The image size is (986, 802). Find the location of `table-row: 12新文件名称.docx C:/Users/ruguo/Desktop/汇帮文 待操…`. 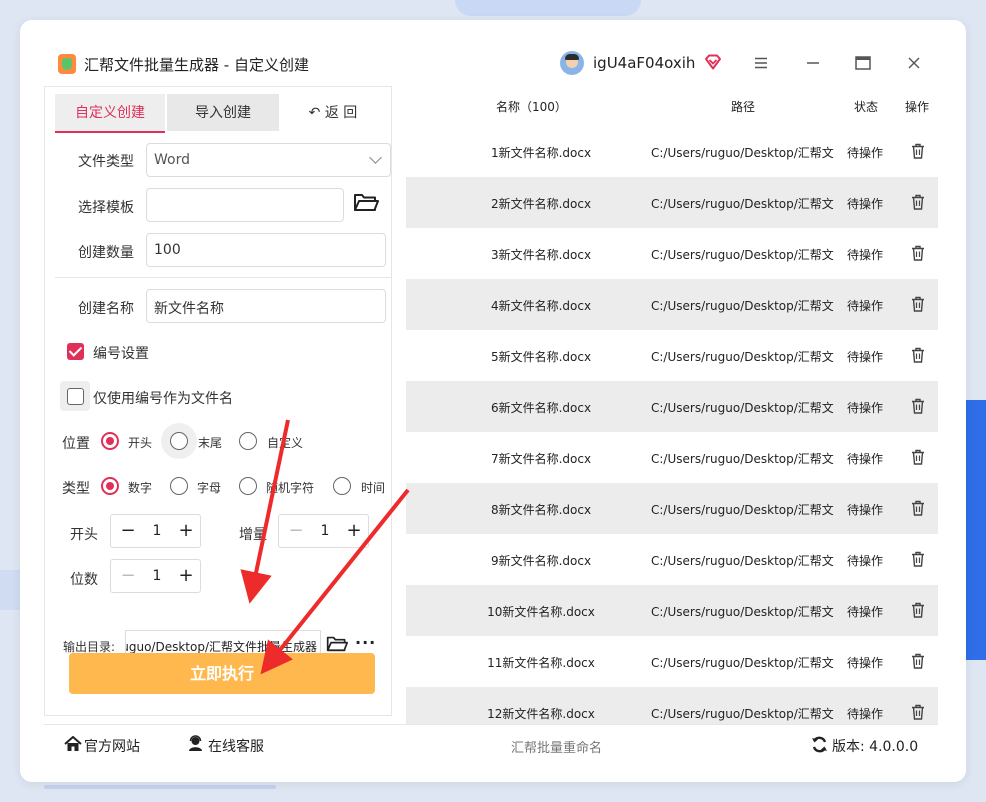

table-row: 12新文件名称.docx C:/Users/ruguo/Desktop/汇帮文 待操… is located at coordinates (672, 705).